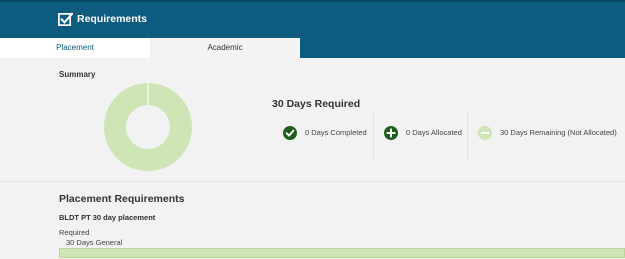 This screenshot has width=625, height=259. Describe the element at coordinates (107, 217) in the screenshot. I see `requirement-item-title: BLDT PT 30 day placement` at that location.